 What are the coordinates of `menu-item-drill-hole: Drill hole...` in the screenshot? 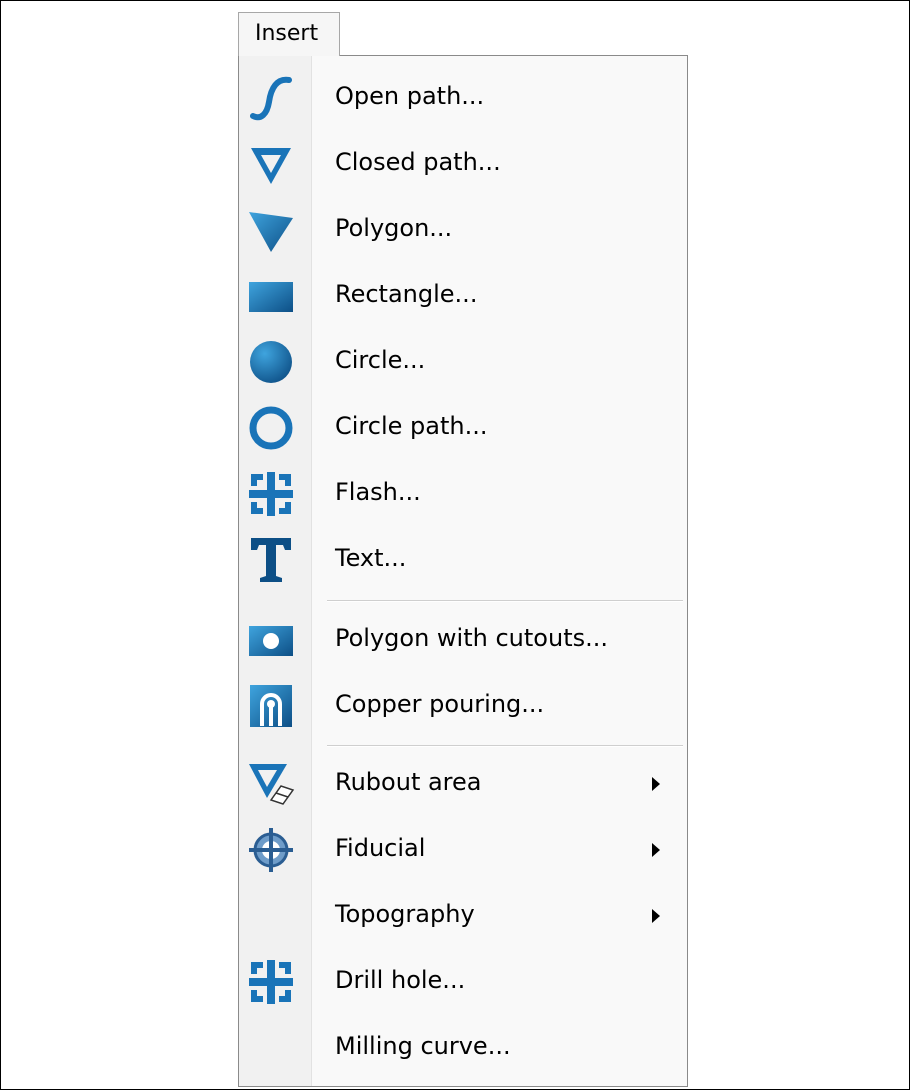 It's located at (463, 982).